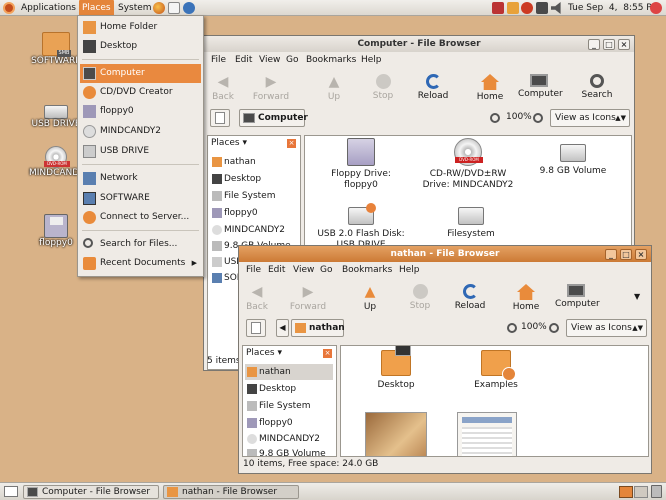 This screenshot has width=666, height=500. What do you see at coordinates (56, 115) in the screenshot?
I see `desktop-icon-usb-drive: USB DRIVE` at bounding box center [56, 115].